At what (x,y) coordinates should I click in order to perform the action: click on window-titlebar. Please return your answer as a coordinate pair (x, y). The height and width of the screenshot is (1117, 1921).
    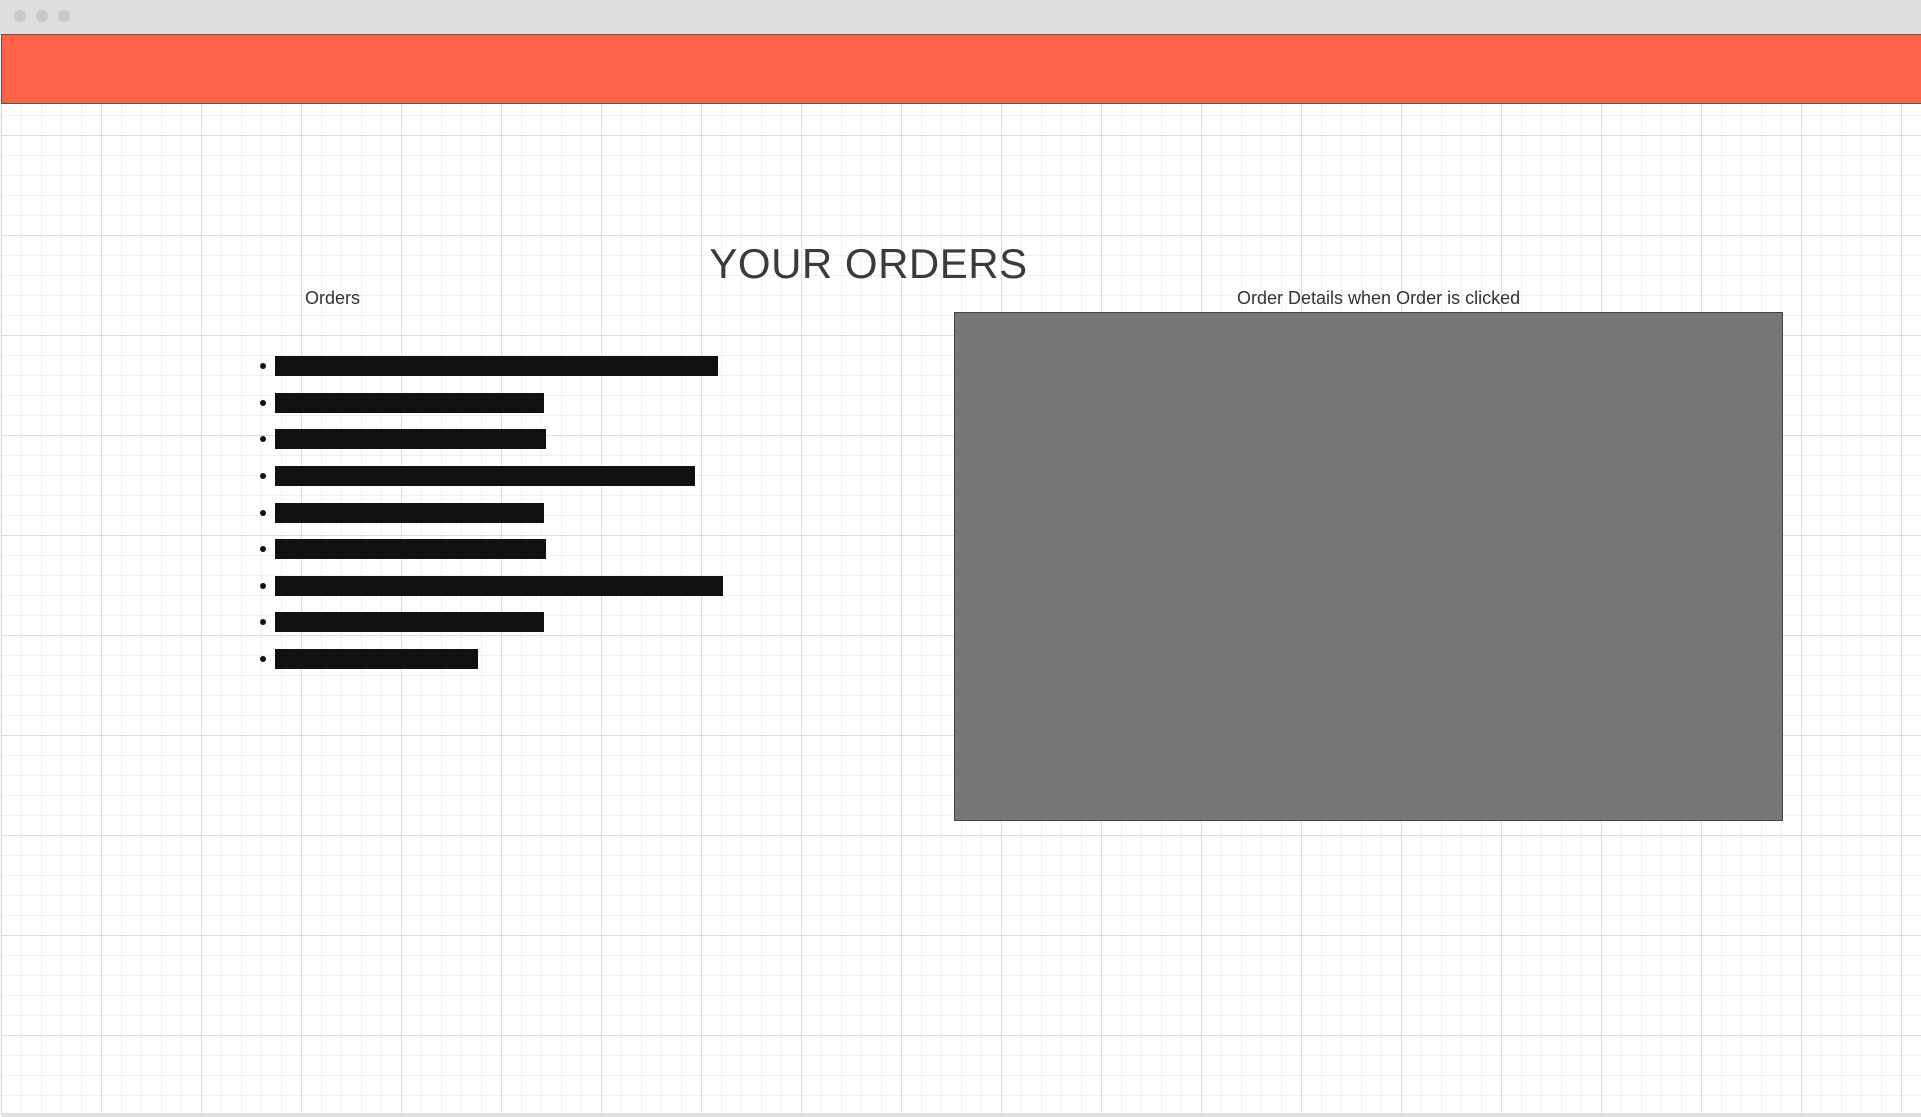
    Looking at the image, I should click on (960, 17).